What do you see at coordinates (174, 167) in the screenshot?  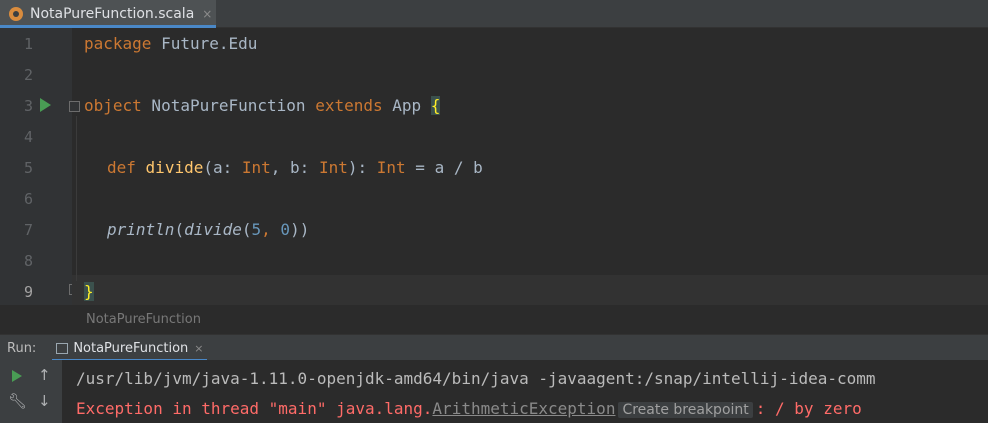 I see `function-name: divide` at bounding box center [174, 167].